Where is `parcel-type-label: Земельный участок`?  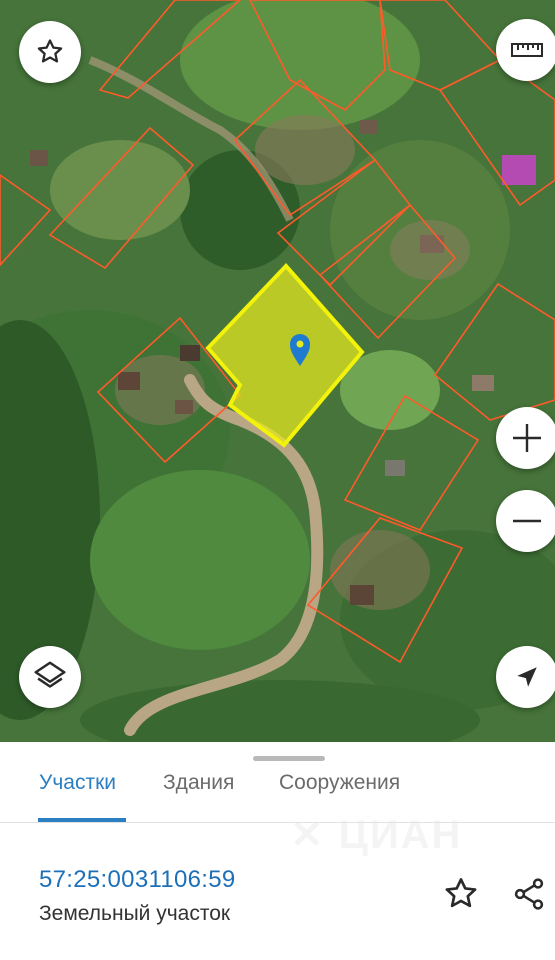 parcel-type-label: Земельный участок is located at coordinates (135, 913).